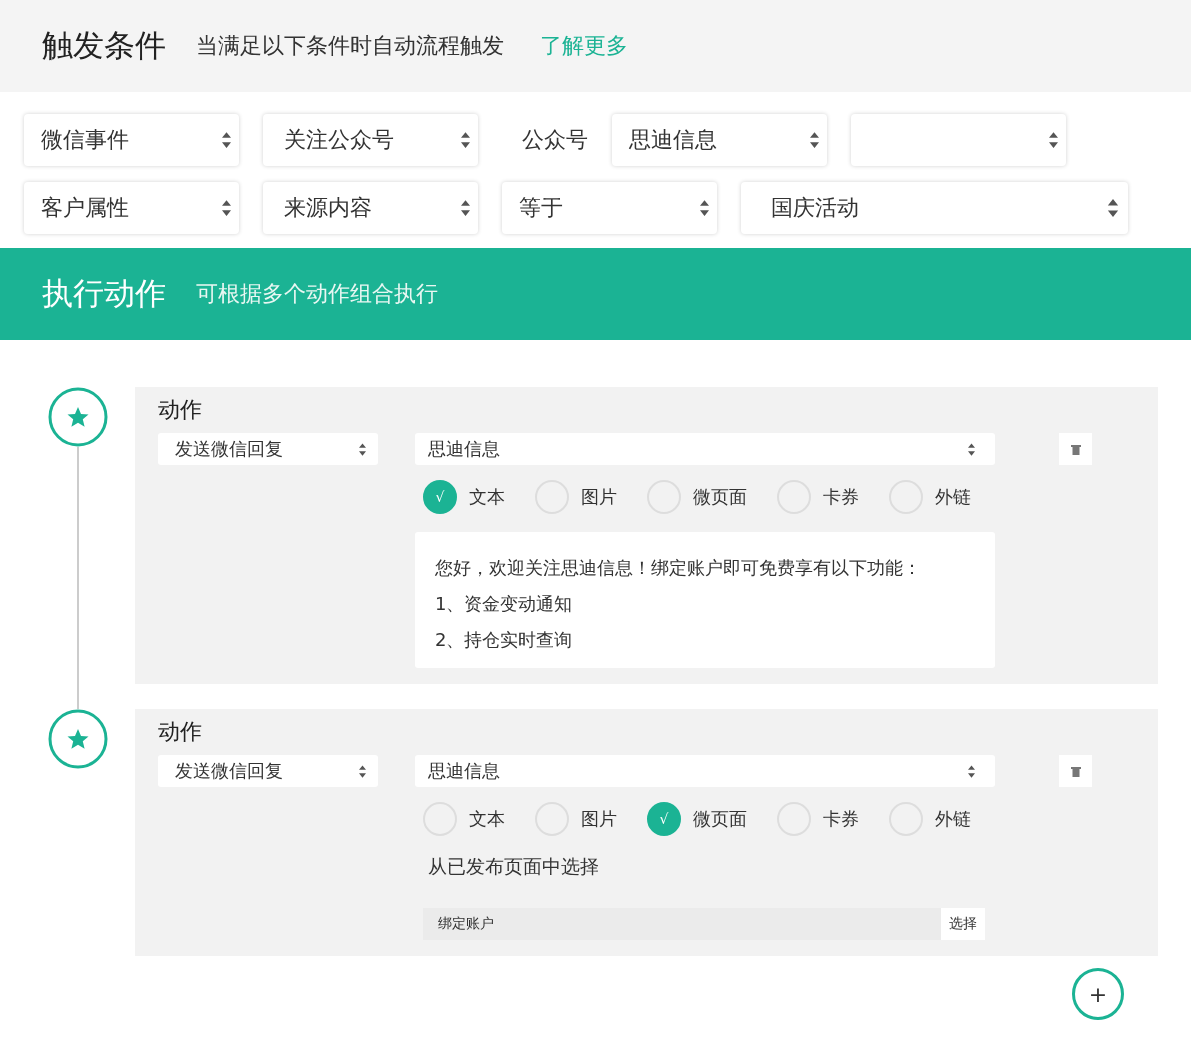  What do you see at coordinates (504, 640) in the screenshot?
I see `message-line: 2、持仓实时查询` at bounding box center [504, 640].